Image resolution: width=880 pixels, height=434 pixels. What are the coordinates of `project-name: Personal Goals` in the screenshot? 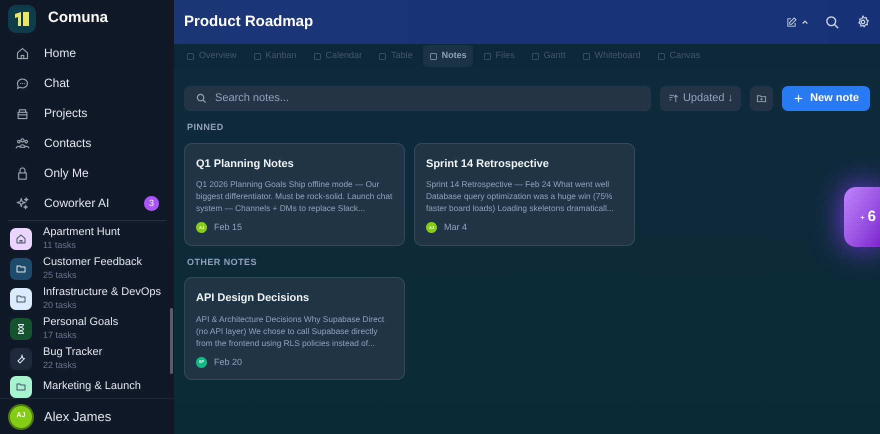 It's located at (80, 323).